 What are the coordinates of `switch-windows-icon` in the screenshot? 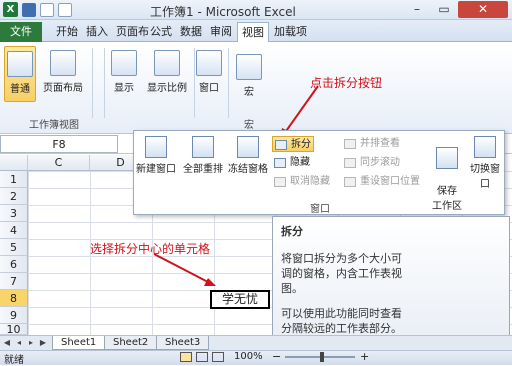 It's located at (485, 147).